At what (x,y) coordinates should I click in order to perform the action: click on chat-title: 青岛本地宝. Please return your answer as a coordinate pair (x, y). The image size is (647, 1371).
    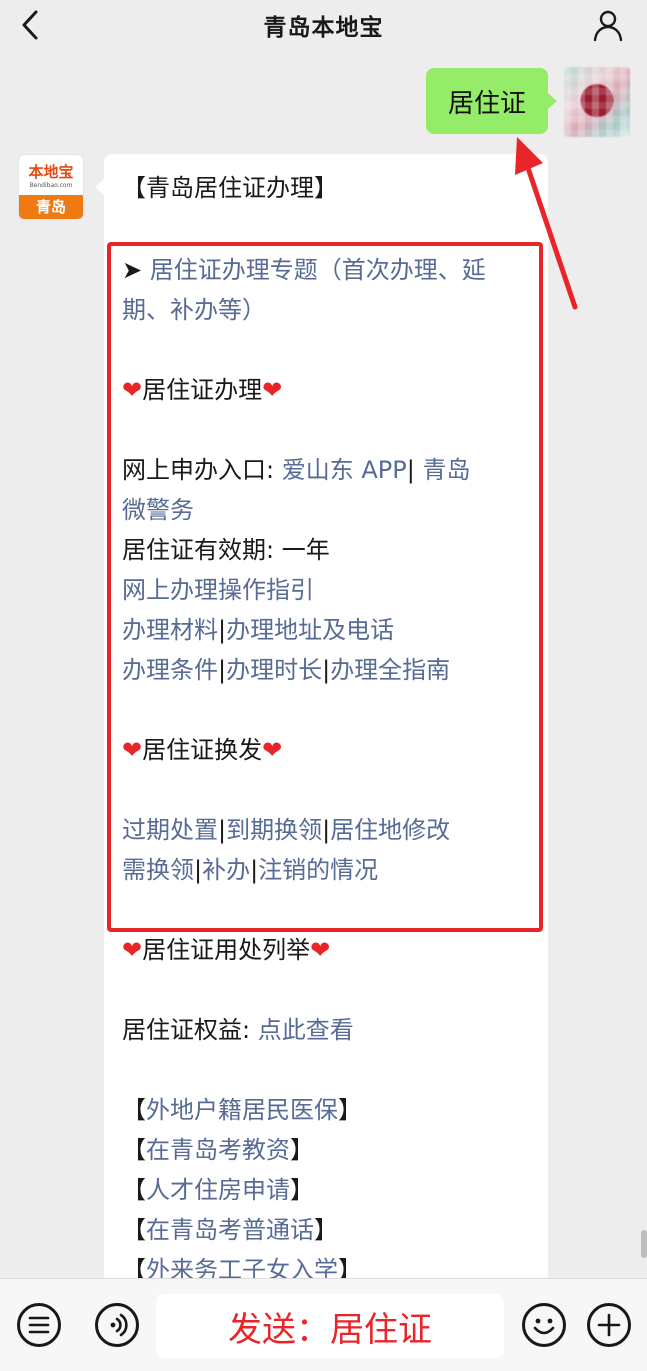
    Looking at the image, I should click on (323, 28).